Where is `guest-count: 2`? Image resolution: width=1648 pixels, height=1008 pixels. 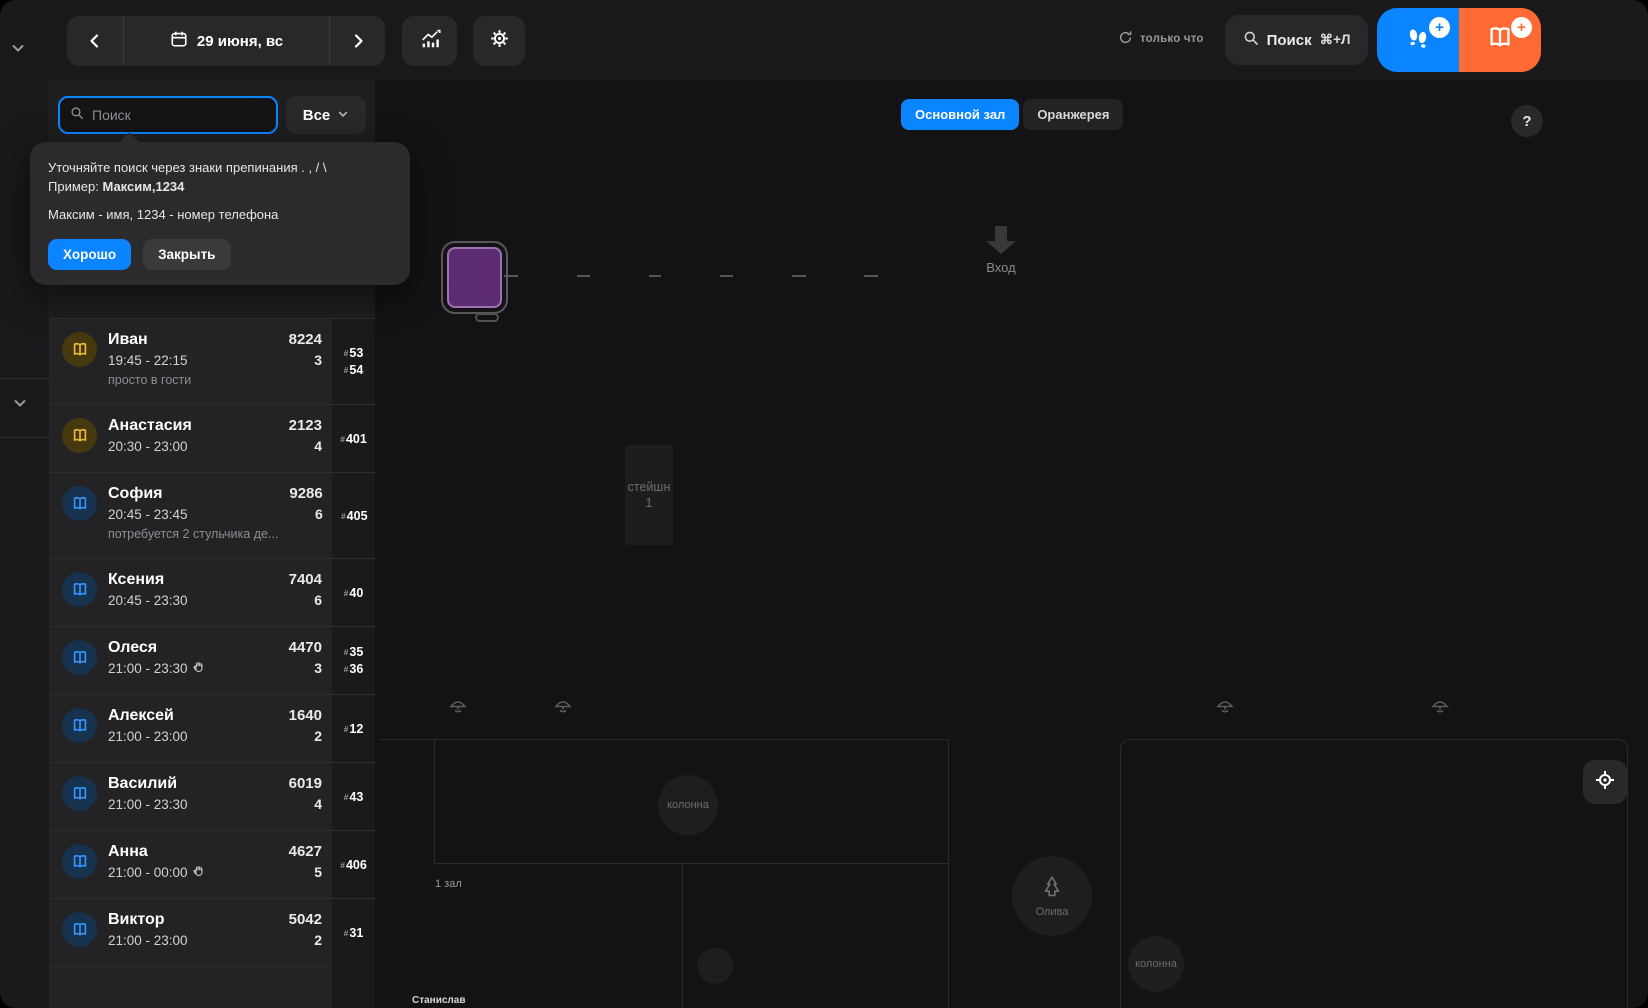 guest-count: 2 is located at coordinates (318, 736).